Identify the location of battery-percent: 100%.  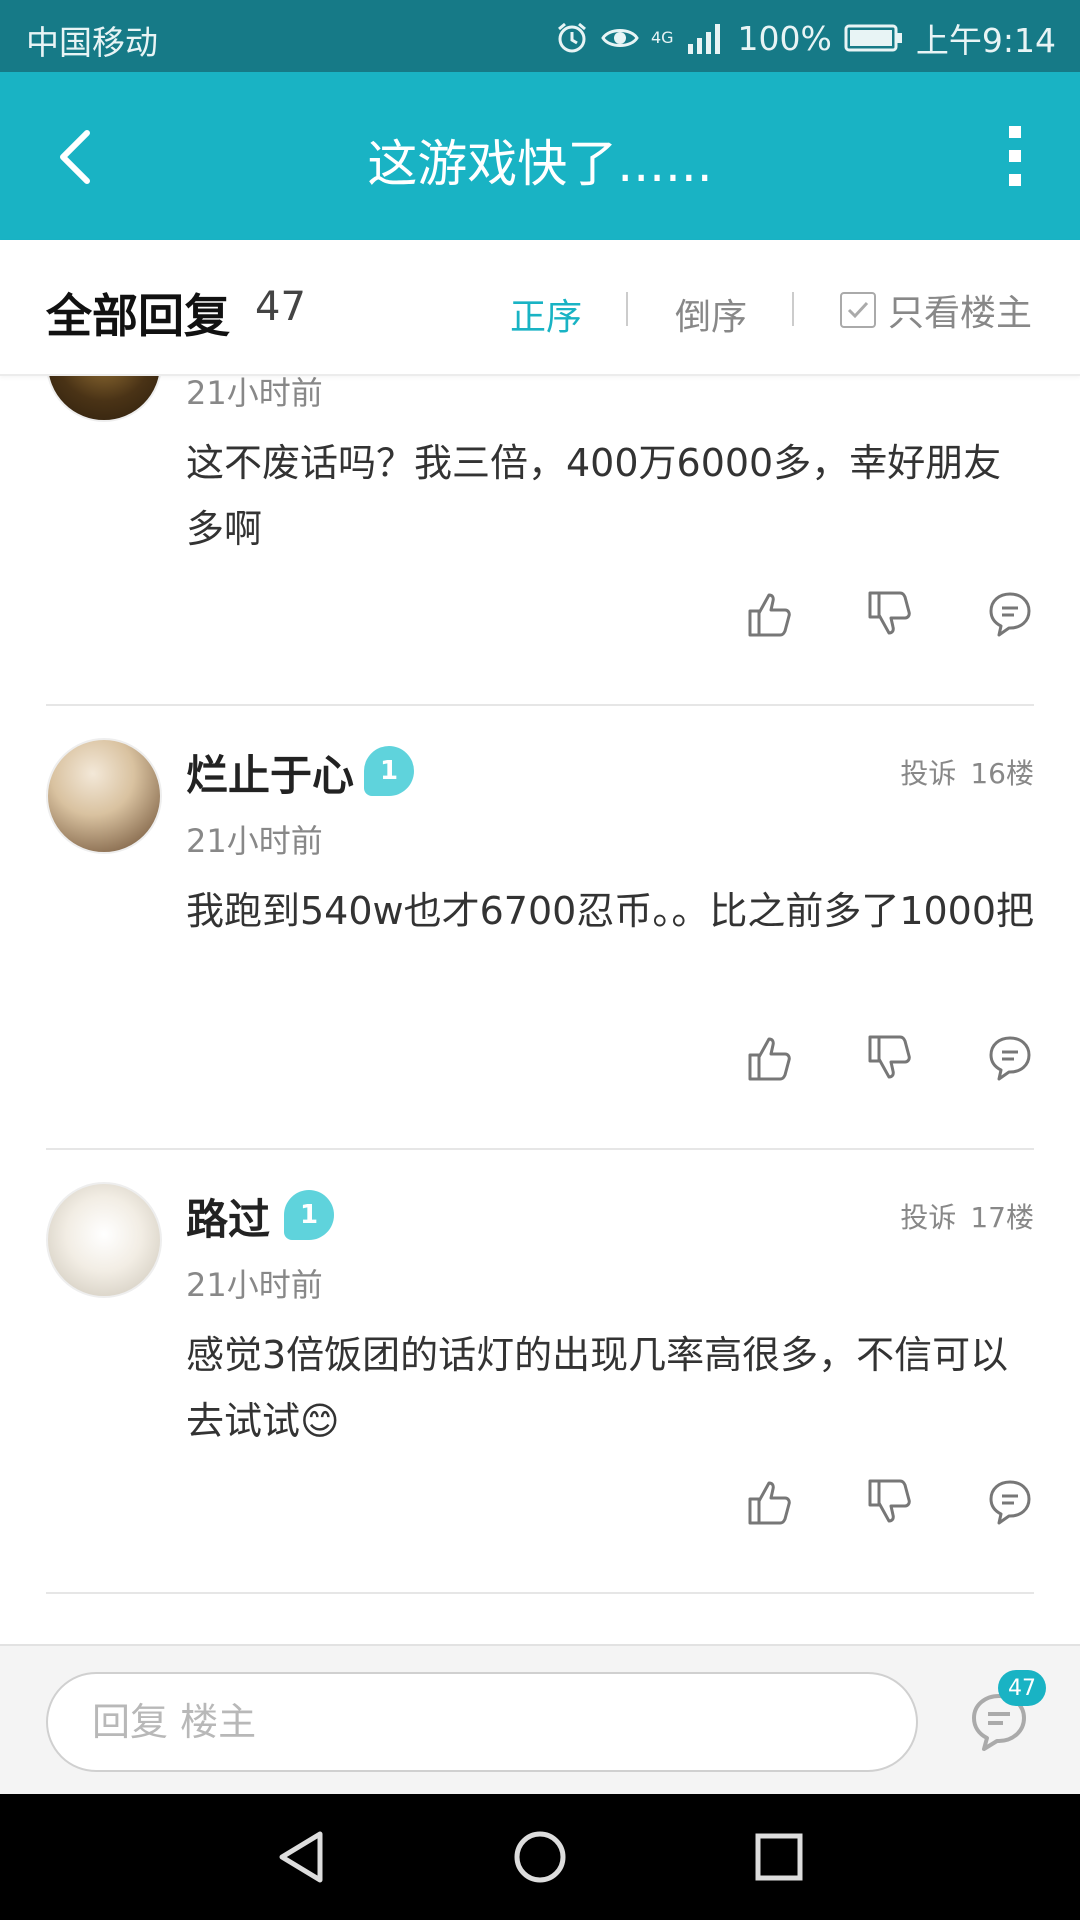
(784, 38).